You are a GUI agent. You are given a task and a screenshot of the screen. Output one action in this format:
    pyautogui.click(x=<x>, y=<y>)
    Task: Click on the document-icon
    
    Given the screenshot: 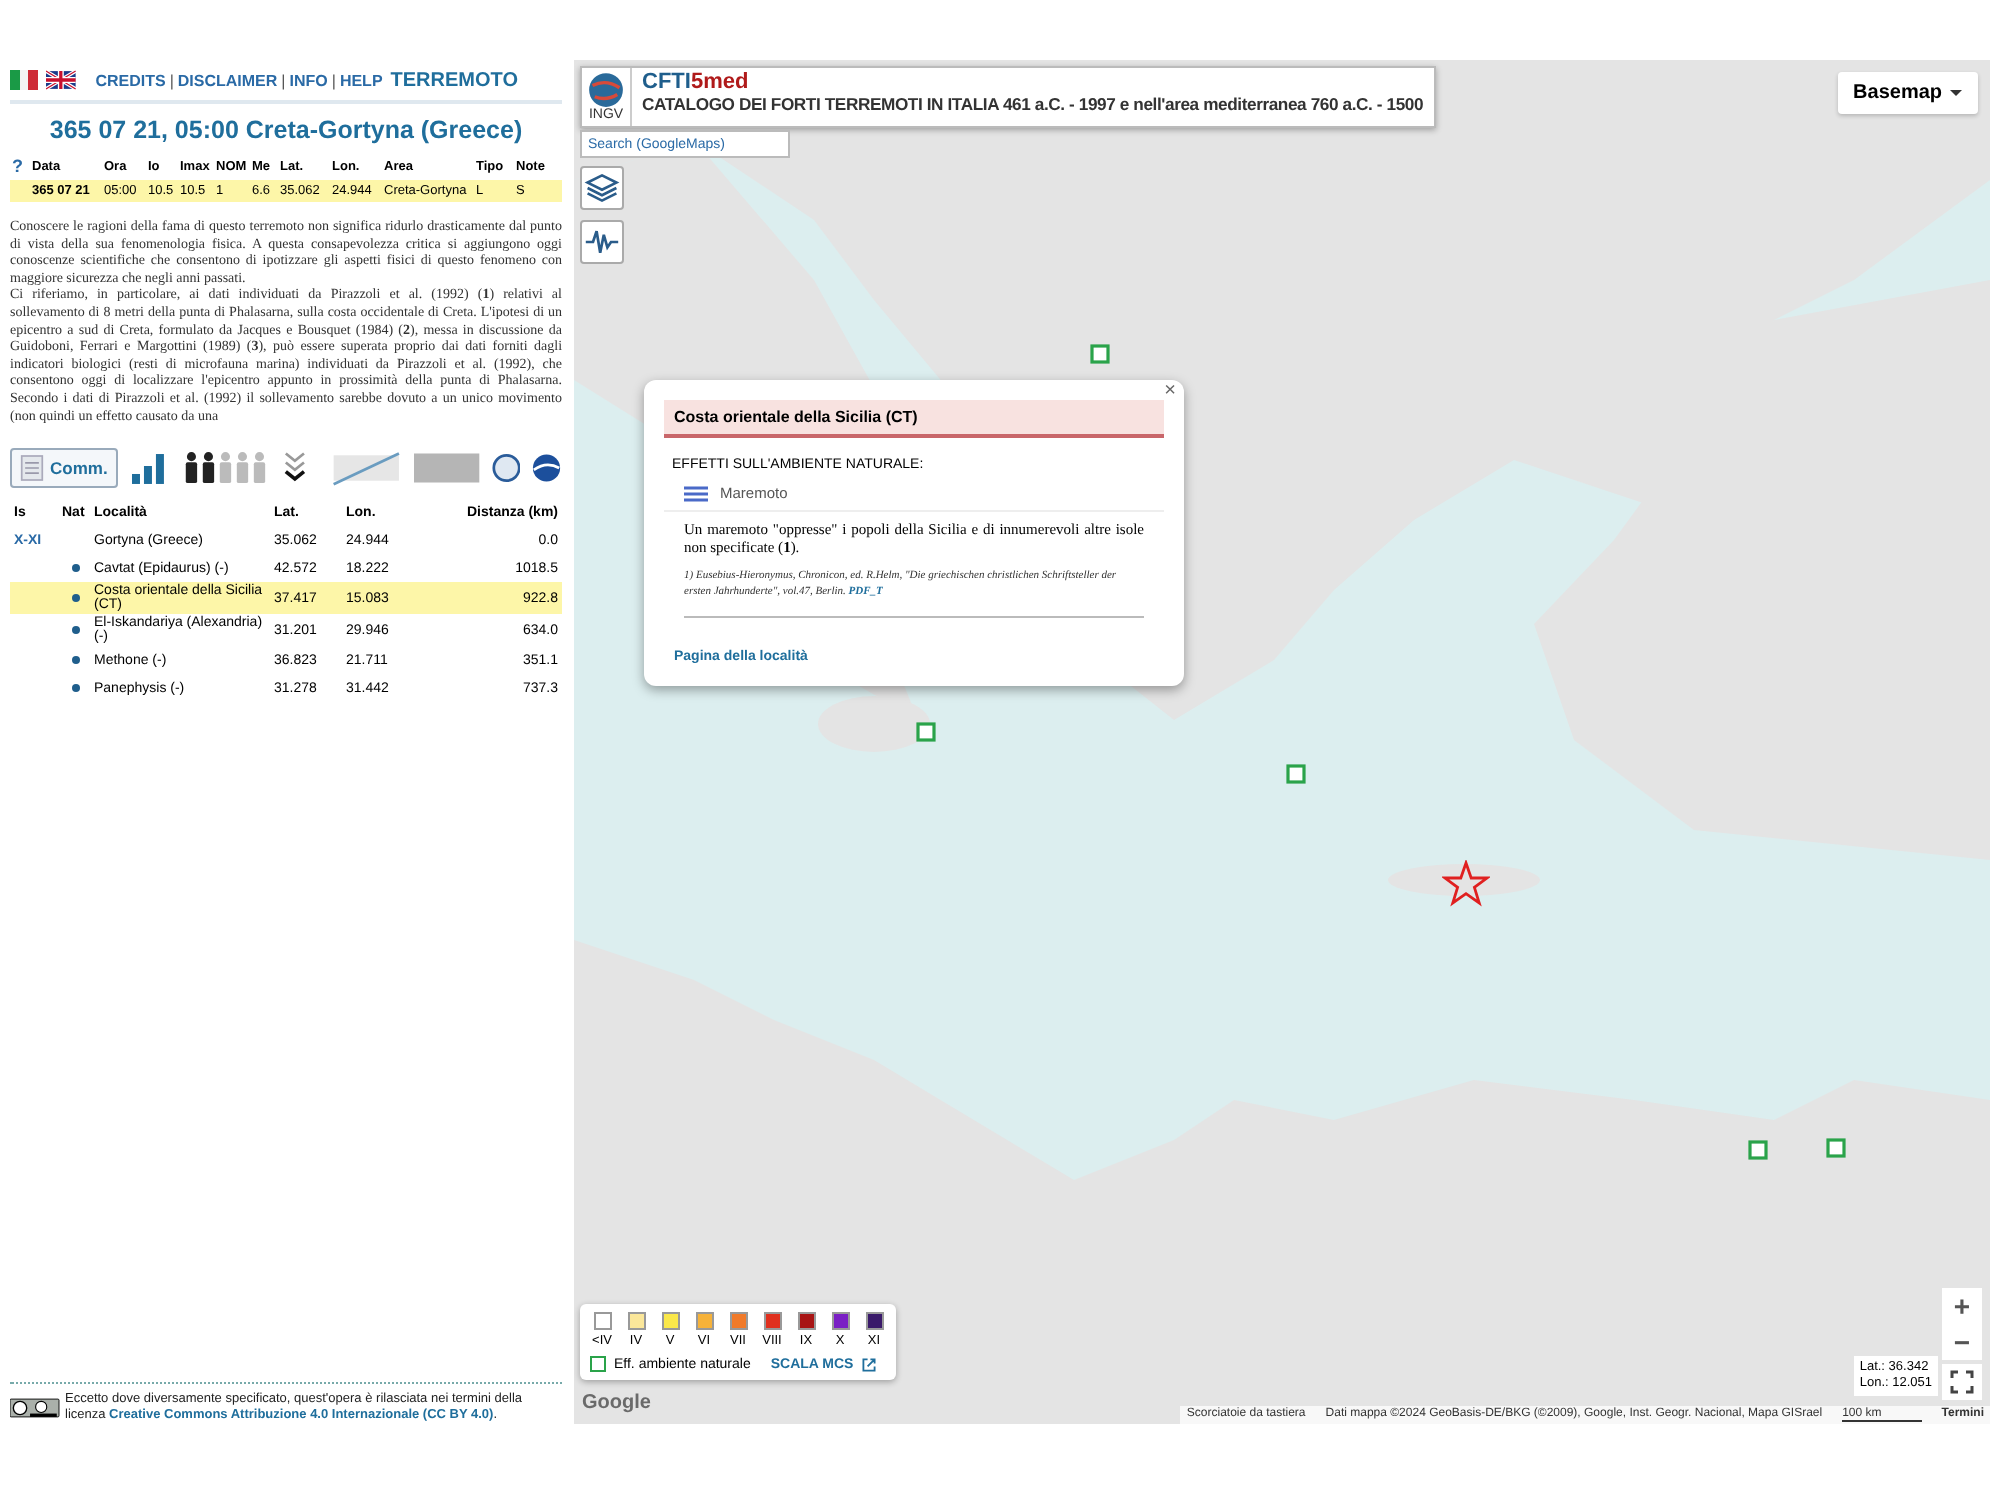 What is the action you would take?
    pyautogui.click(x=32, y=468)
    